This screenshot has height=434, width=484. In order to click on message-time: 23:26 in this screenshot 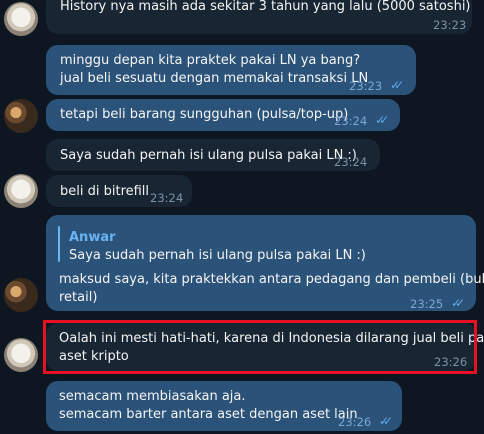, I will do `click(355, 422)`.